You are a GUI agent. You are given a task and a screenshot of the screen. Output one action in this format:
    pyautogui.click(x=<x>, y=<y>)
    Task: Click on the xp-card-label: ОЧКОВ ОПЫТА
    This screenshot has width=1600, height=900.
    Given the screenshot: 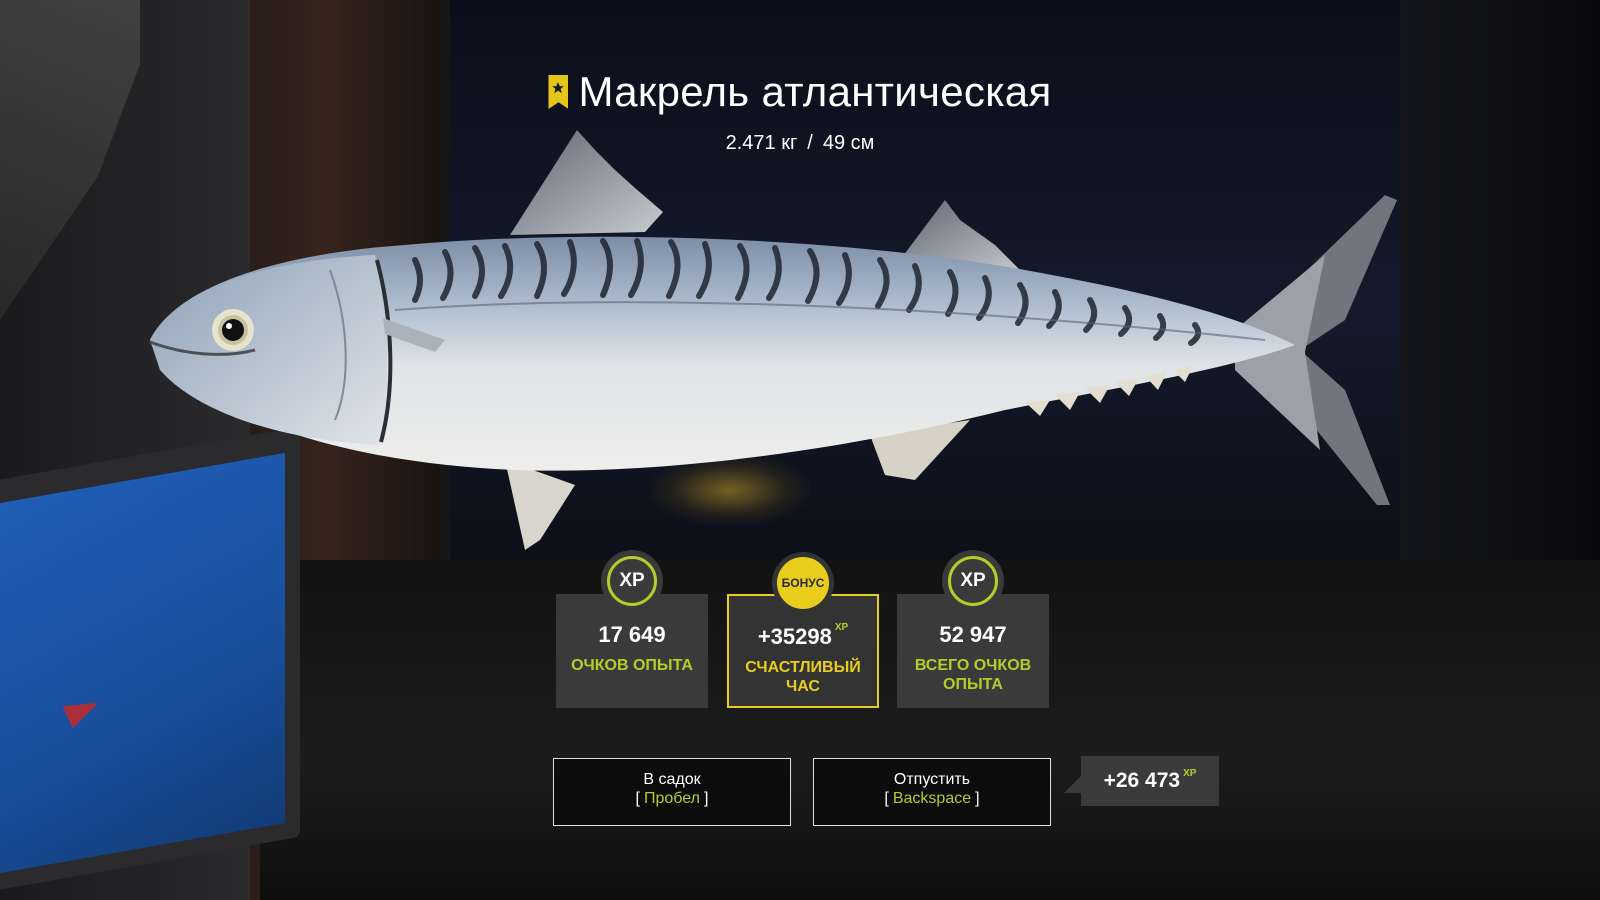 What is the action you would take?
    pyautogui.click(x=632, y=665)
    